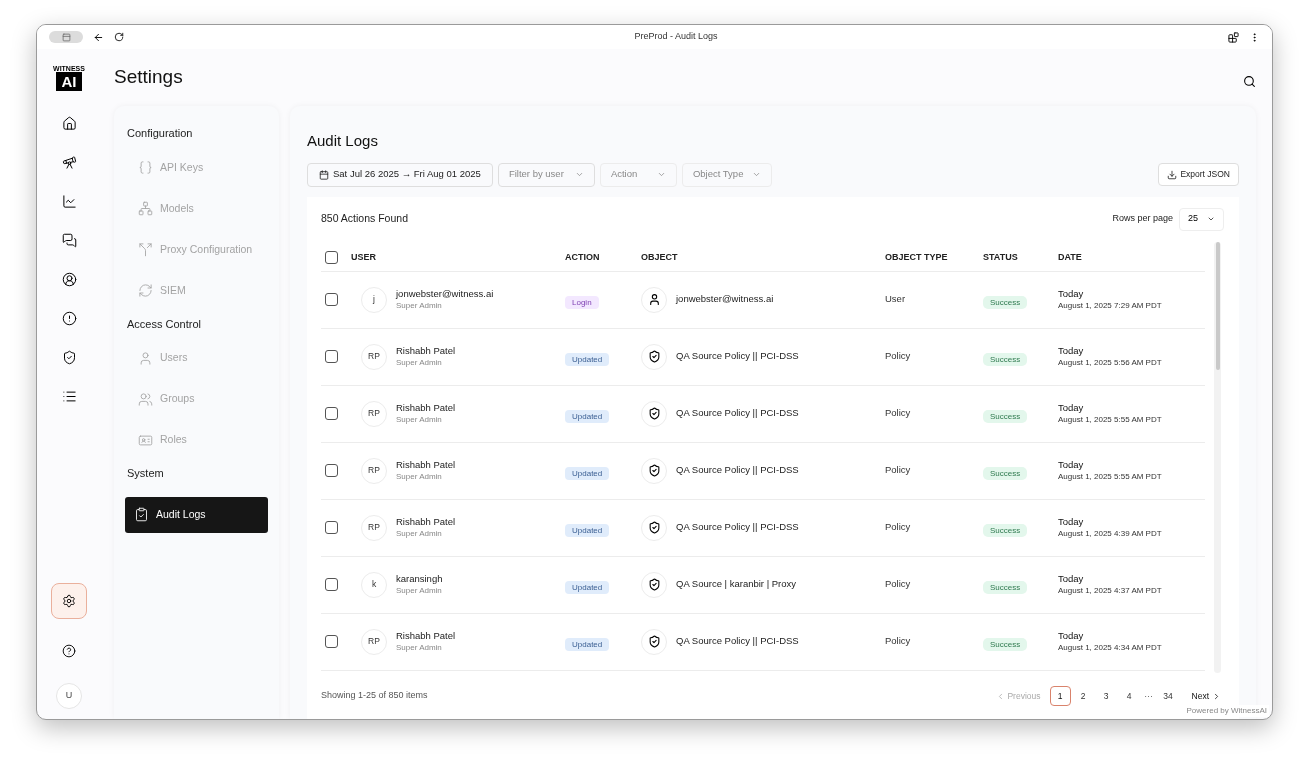 The width and height of the screenshot is (1309, 768). Describe the element at coordinates (324, 174) in the screenshot. I see `calendar-icon` at that location.